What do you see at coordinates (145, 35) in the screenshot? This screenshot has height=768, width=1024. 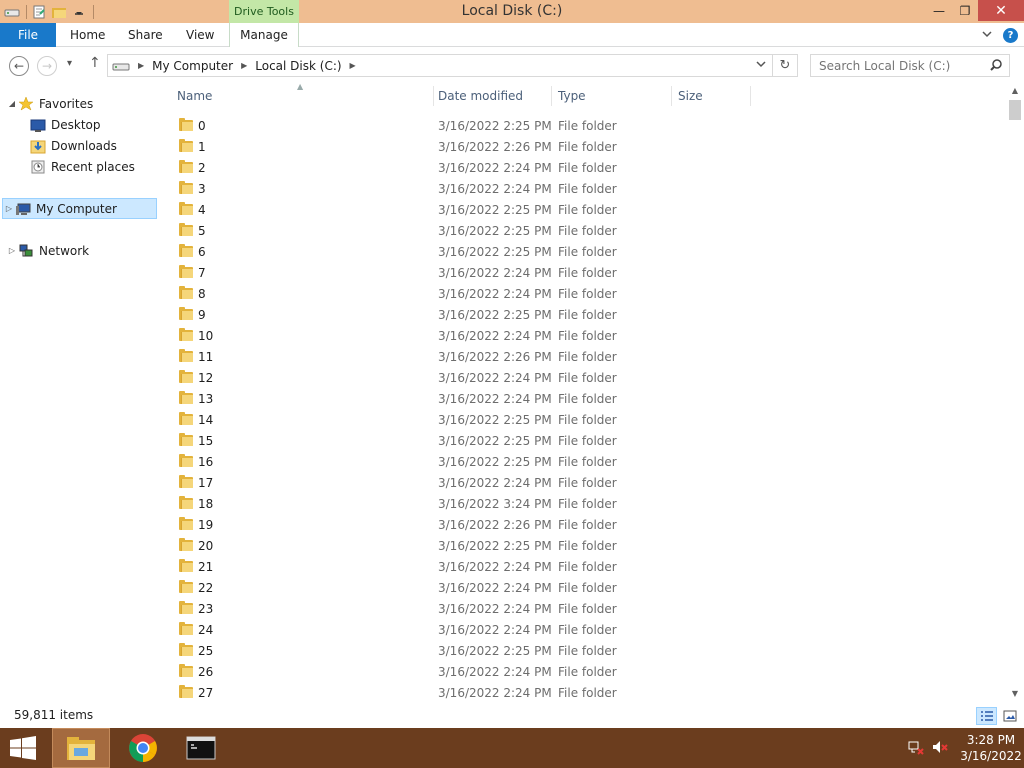 I see `tab-share: Share` at bounding box center [145, 35].